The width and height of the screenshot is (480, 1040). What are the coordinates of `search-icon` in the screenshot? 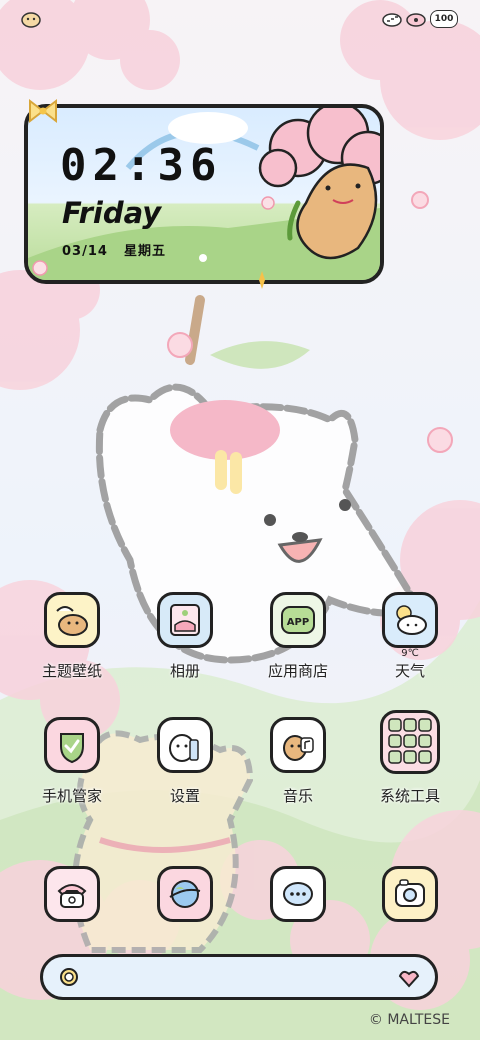 It's located at (69, 977).